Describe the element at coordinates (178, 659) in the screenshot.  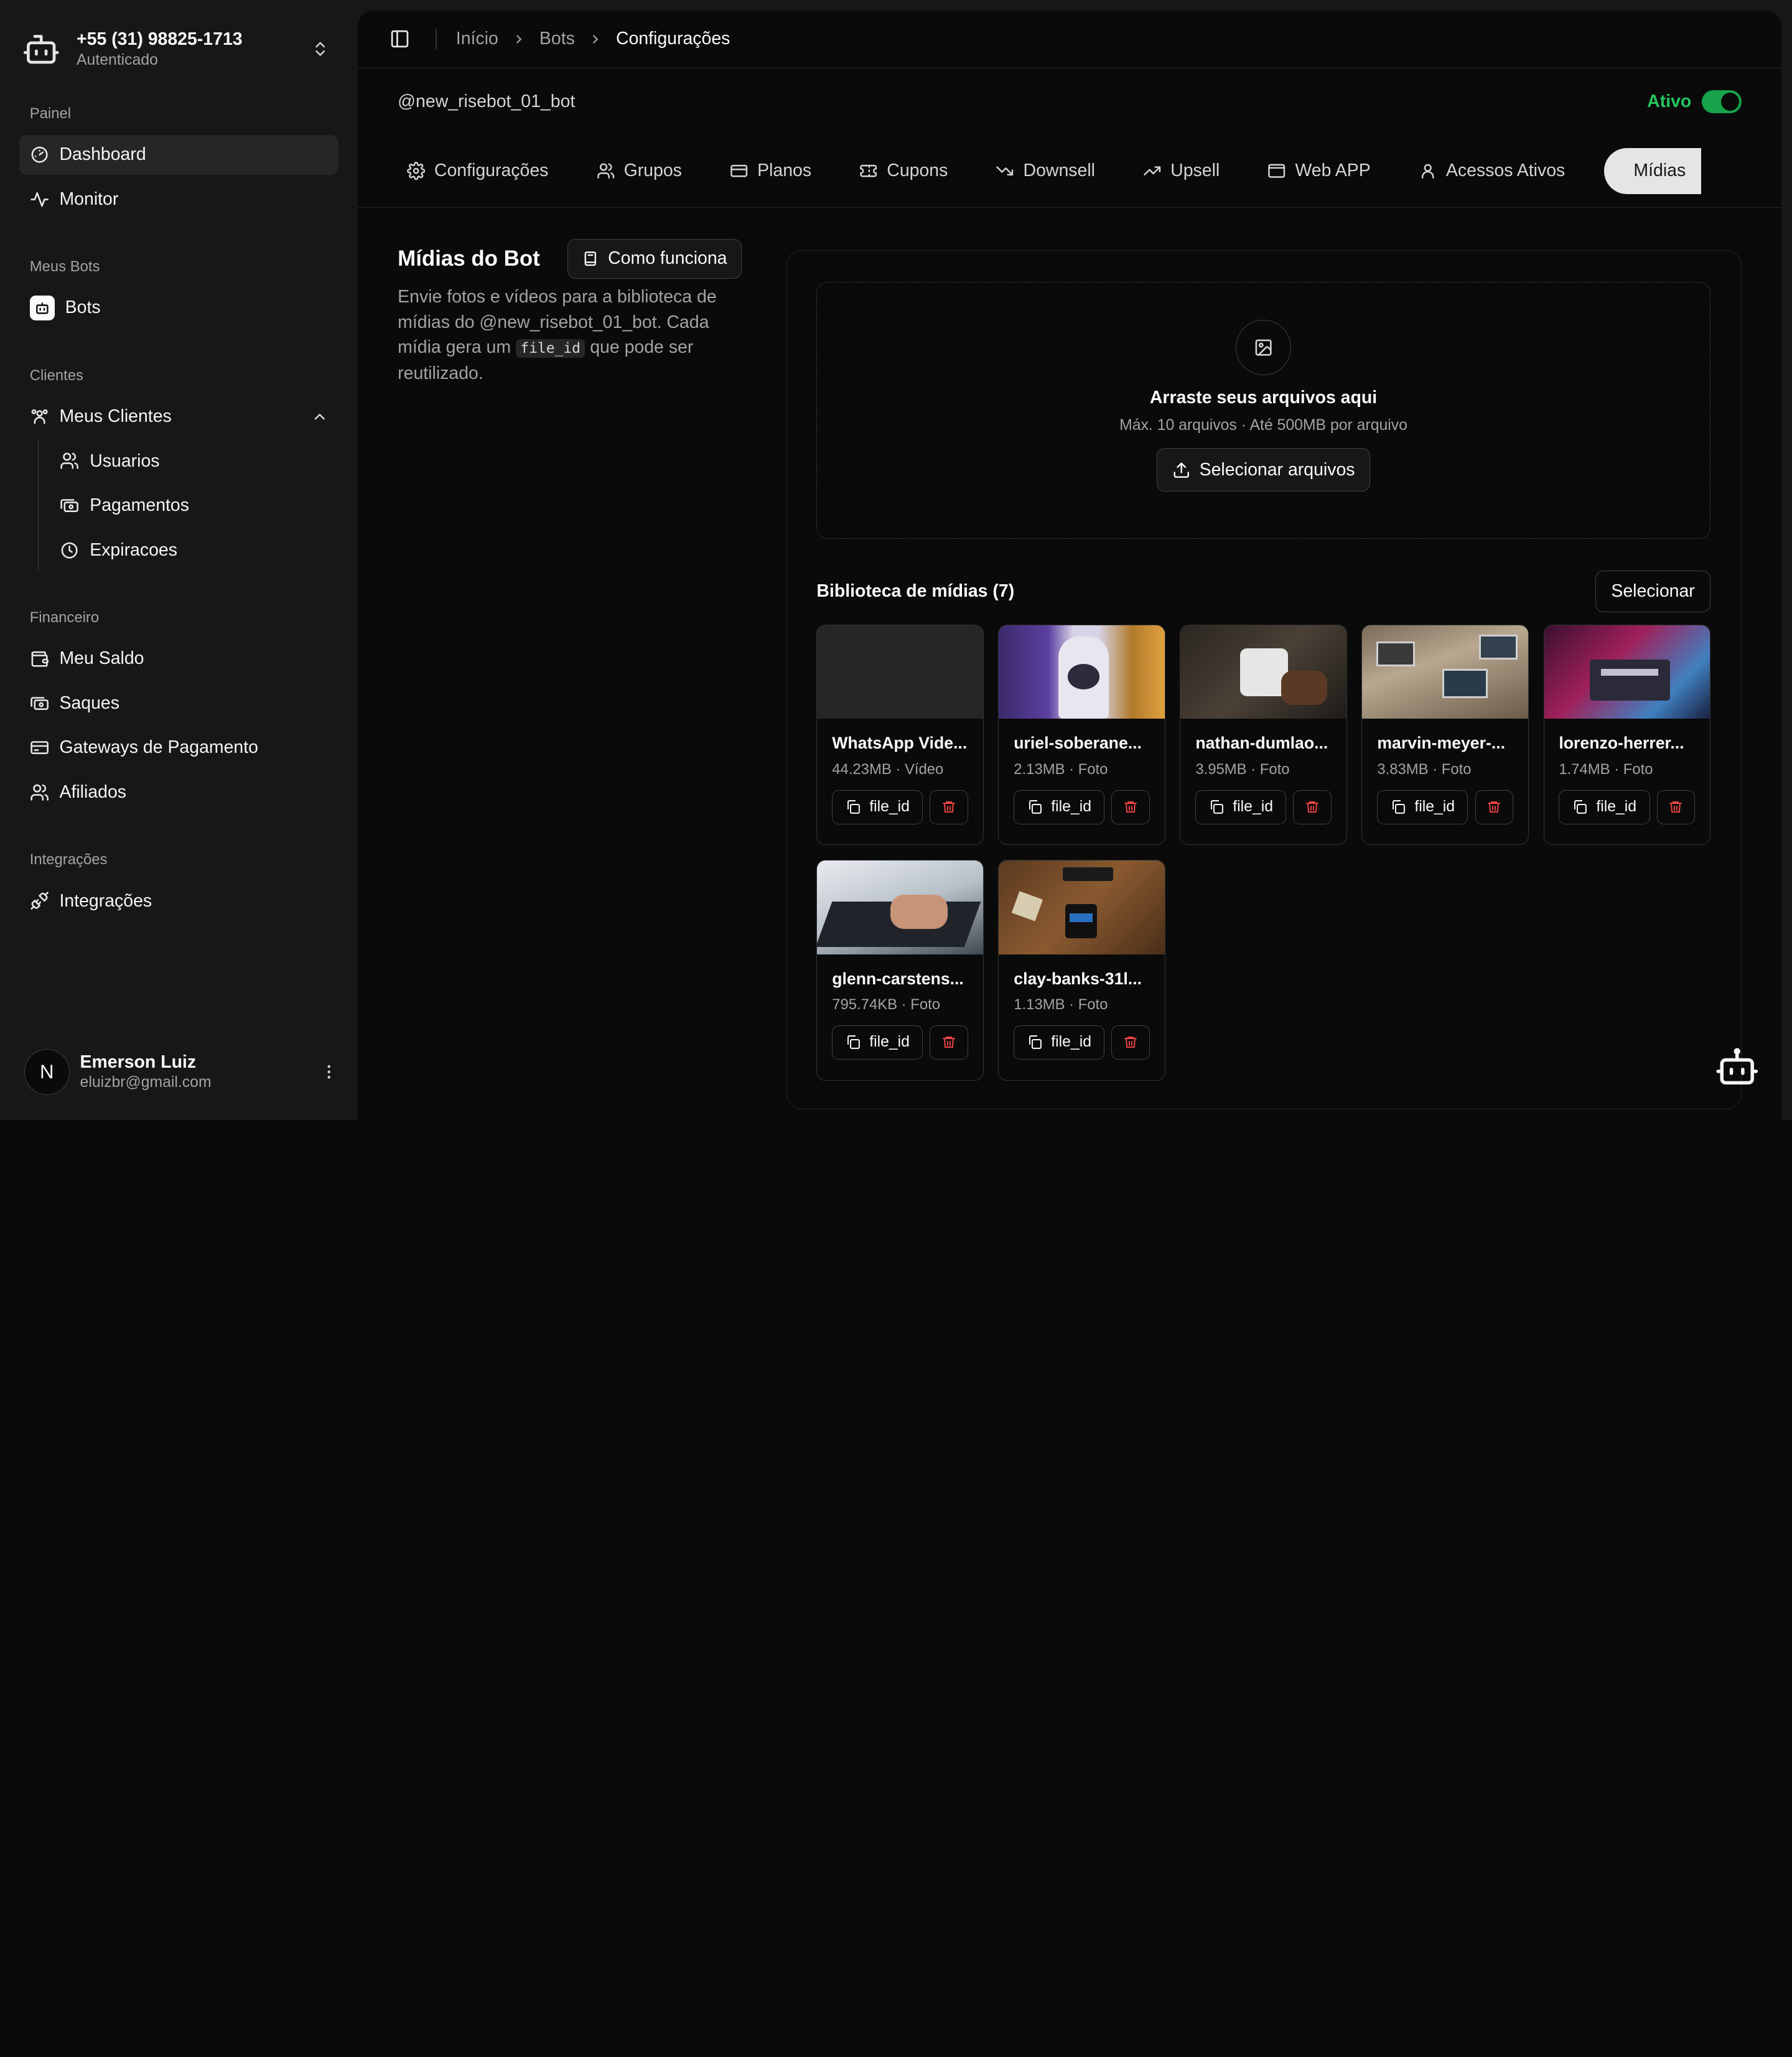
I see `sidebar-item-meu-saldo: Meu Saldo` at that location.